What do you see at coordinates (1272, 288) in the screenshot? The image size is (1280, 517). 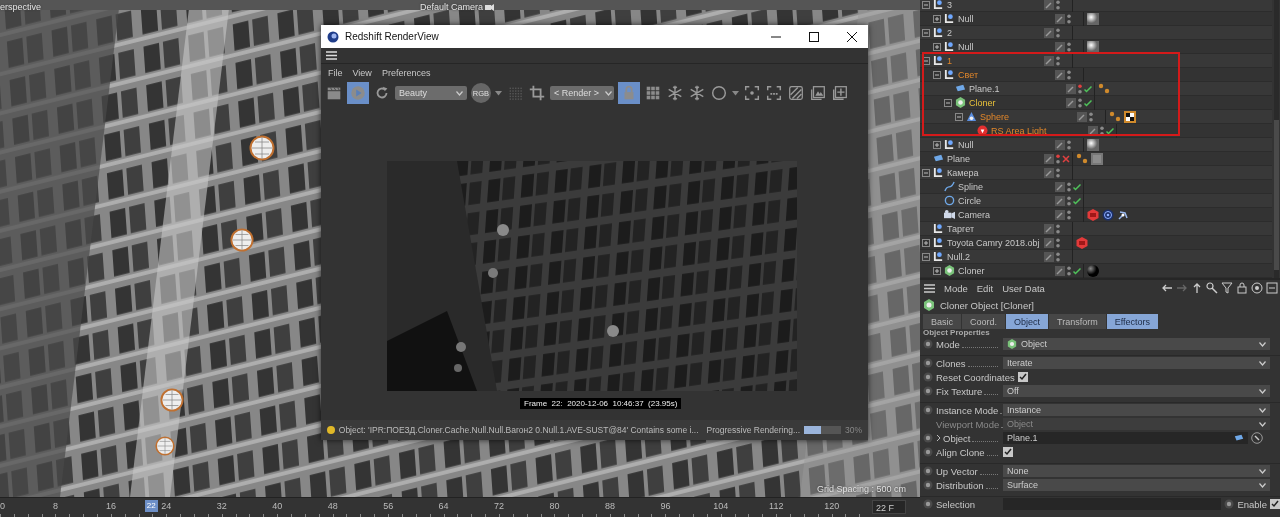 I see `new-window-icon` at bounding box center [1272, 288].